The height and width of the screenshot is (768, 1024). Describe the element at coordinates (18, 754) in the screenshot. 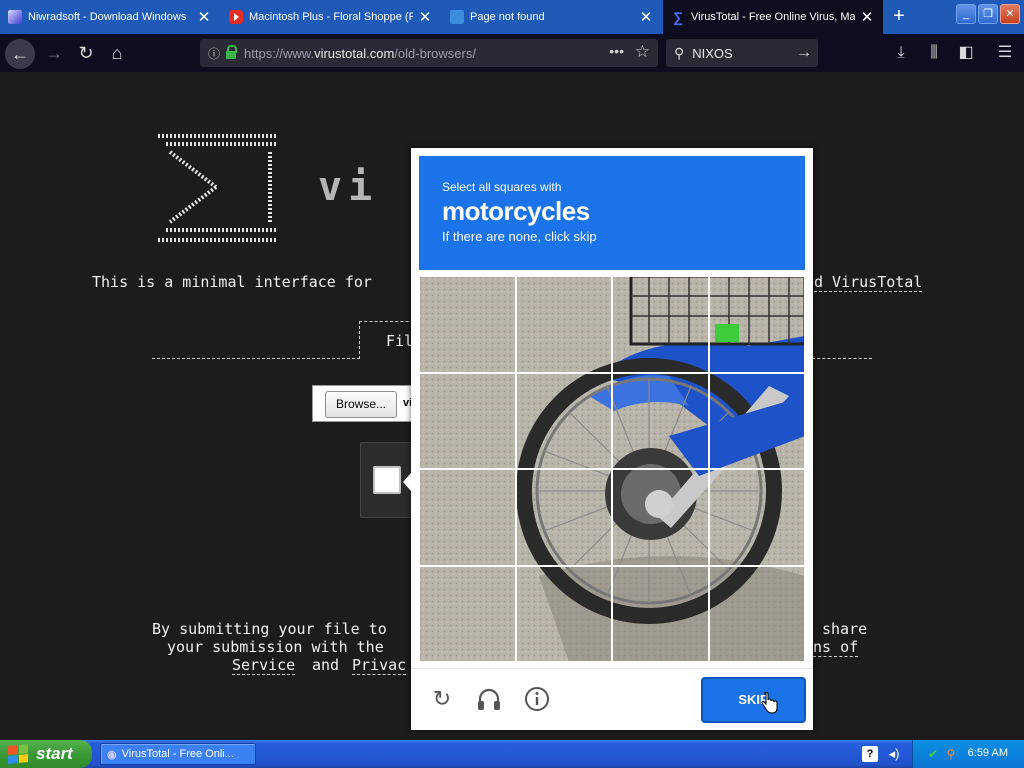

I see `windows-logo-icon` at that location.